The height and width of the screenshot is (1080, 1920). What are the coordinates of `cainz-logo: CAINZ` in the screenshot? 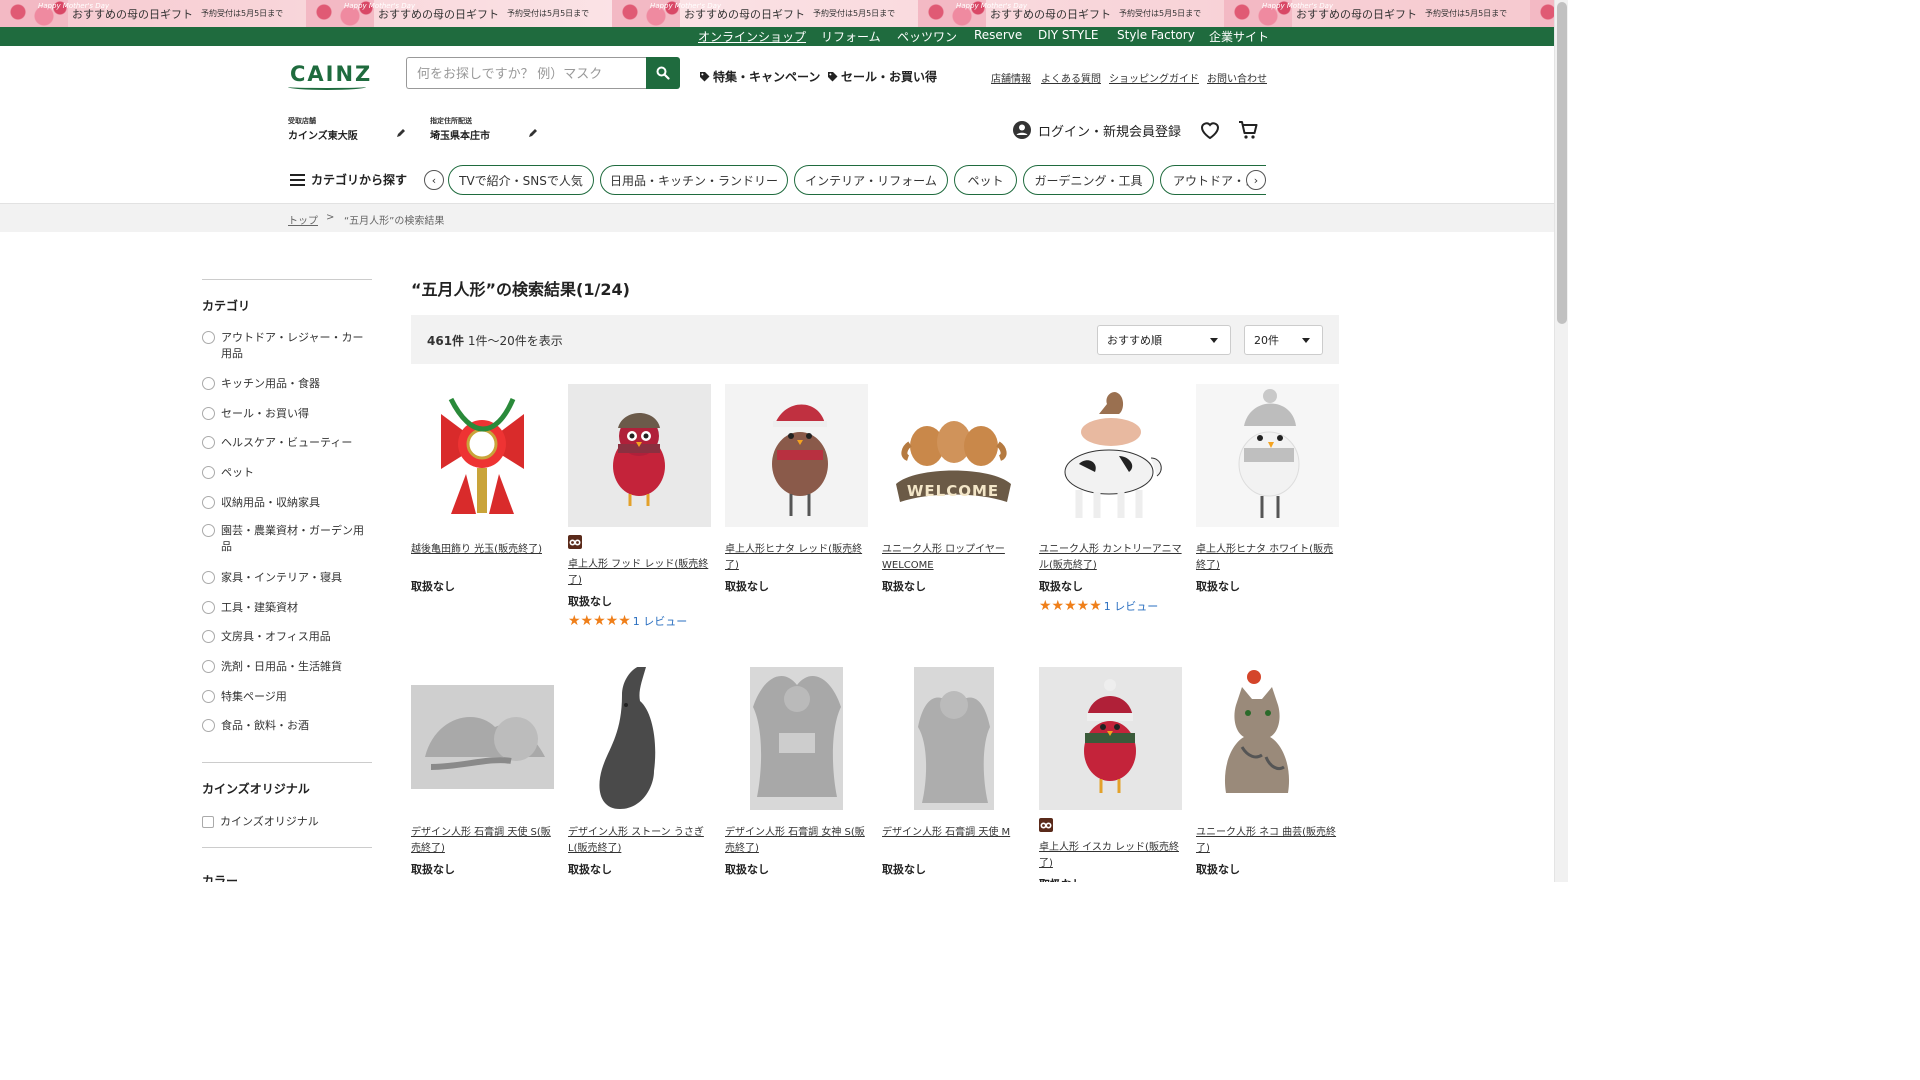 It's located at (331, 74).